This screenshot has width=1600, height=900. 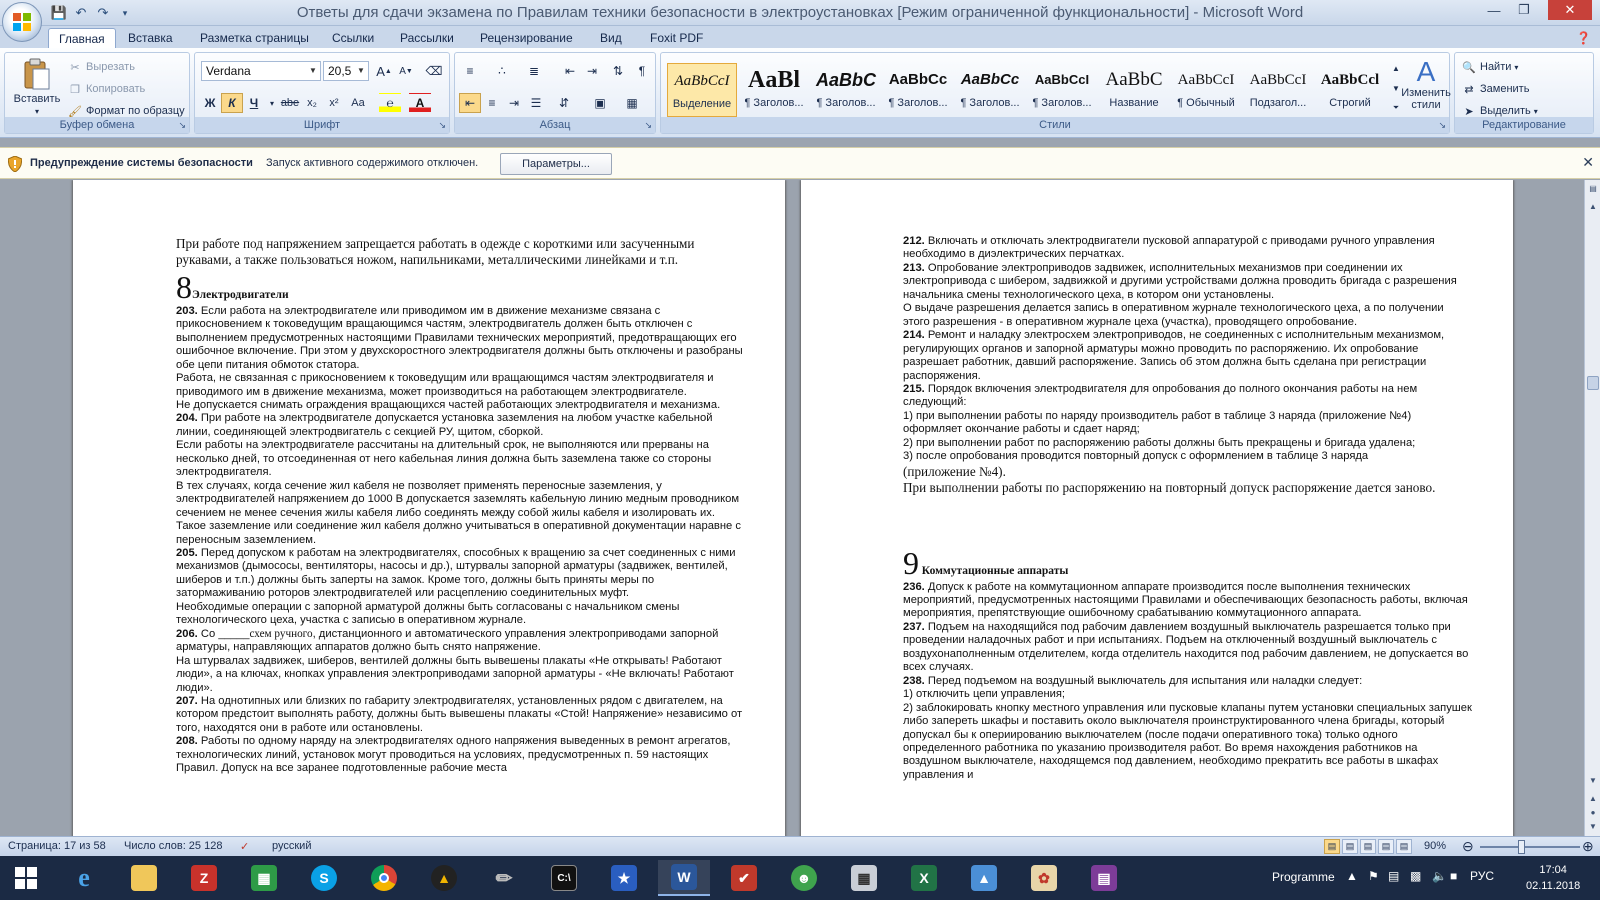 I want to click on style-emphasis: AaBbCcI Выделение, so click(x=702, y=90).